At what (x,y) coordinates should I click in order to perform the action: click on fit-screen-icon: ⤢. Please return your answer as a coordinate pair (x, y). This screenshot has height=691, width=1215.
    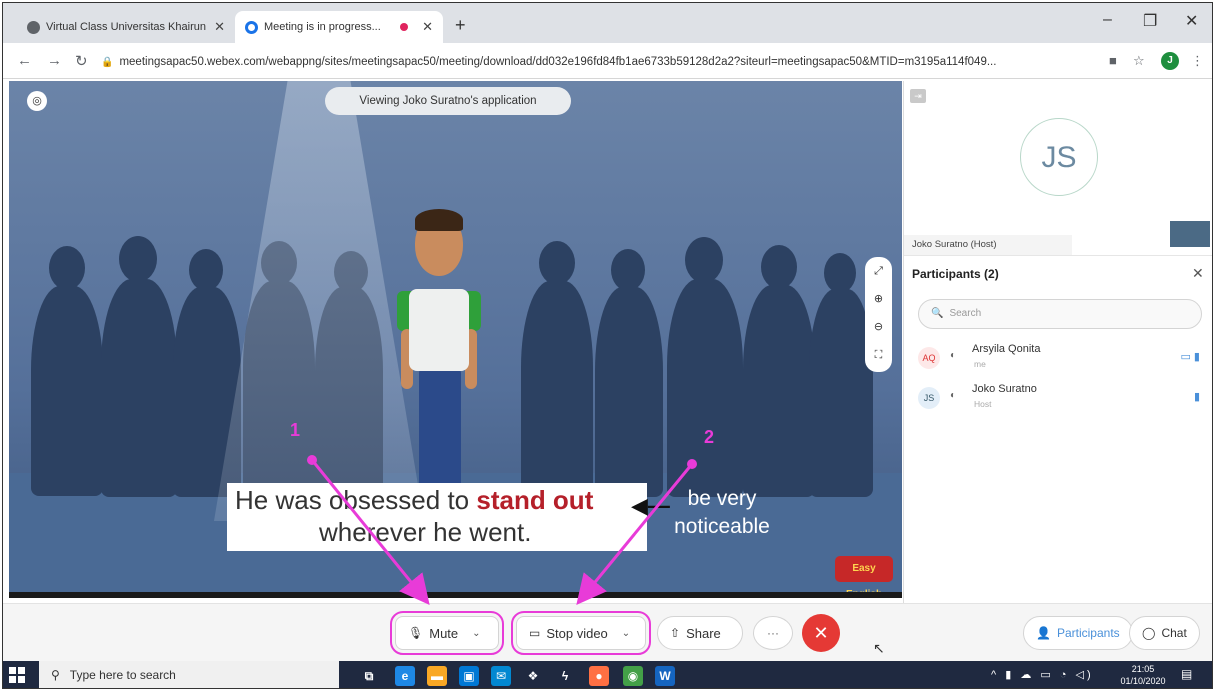
    Looking at the image, I should click on (878, 271).